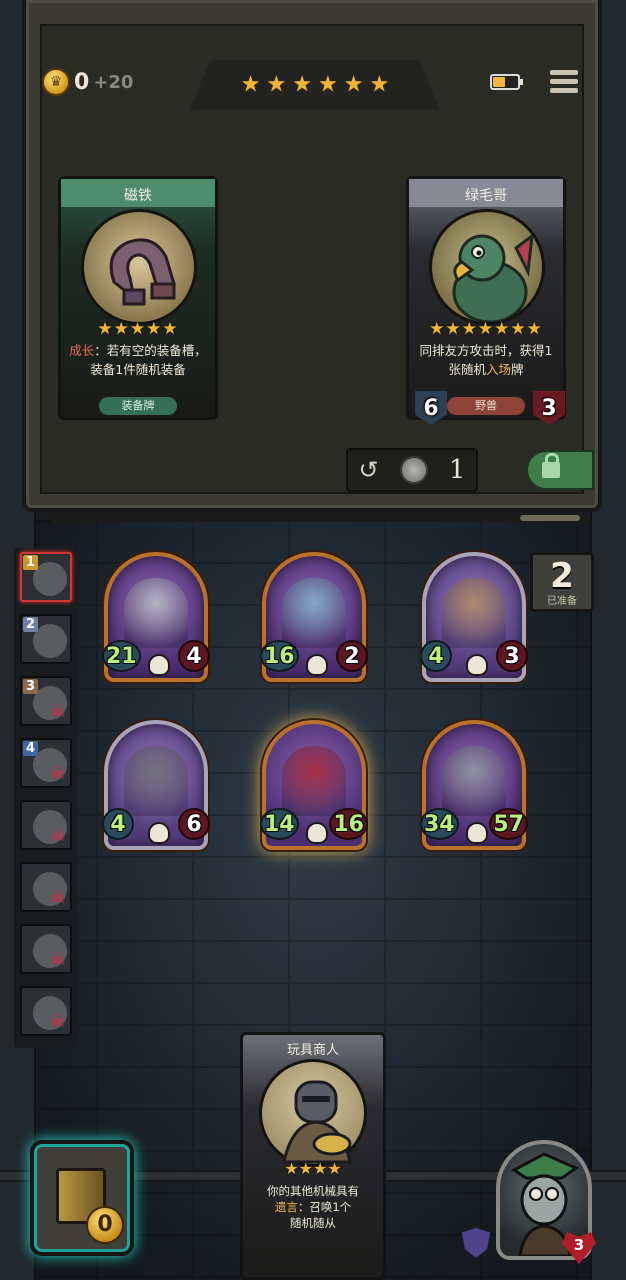  I want to click on card-name: 绿毛哥, so click(486, 196).